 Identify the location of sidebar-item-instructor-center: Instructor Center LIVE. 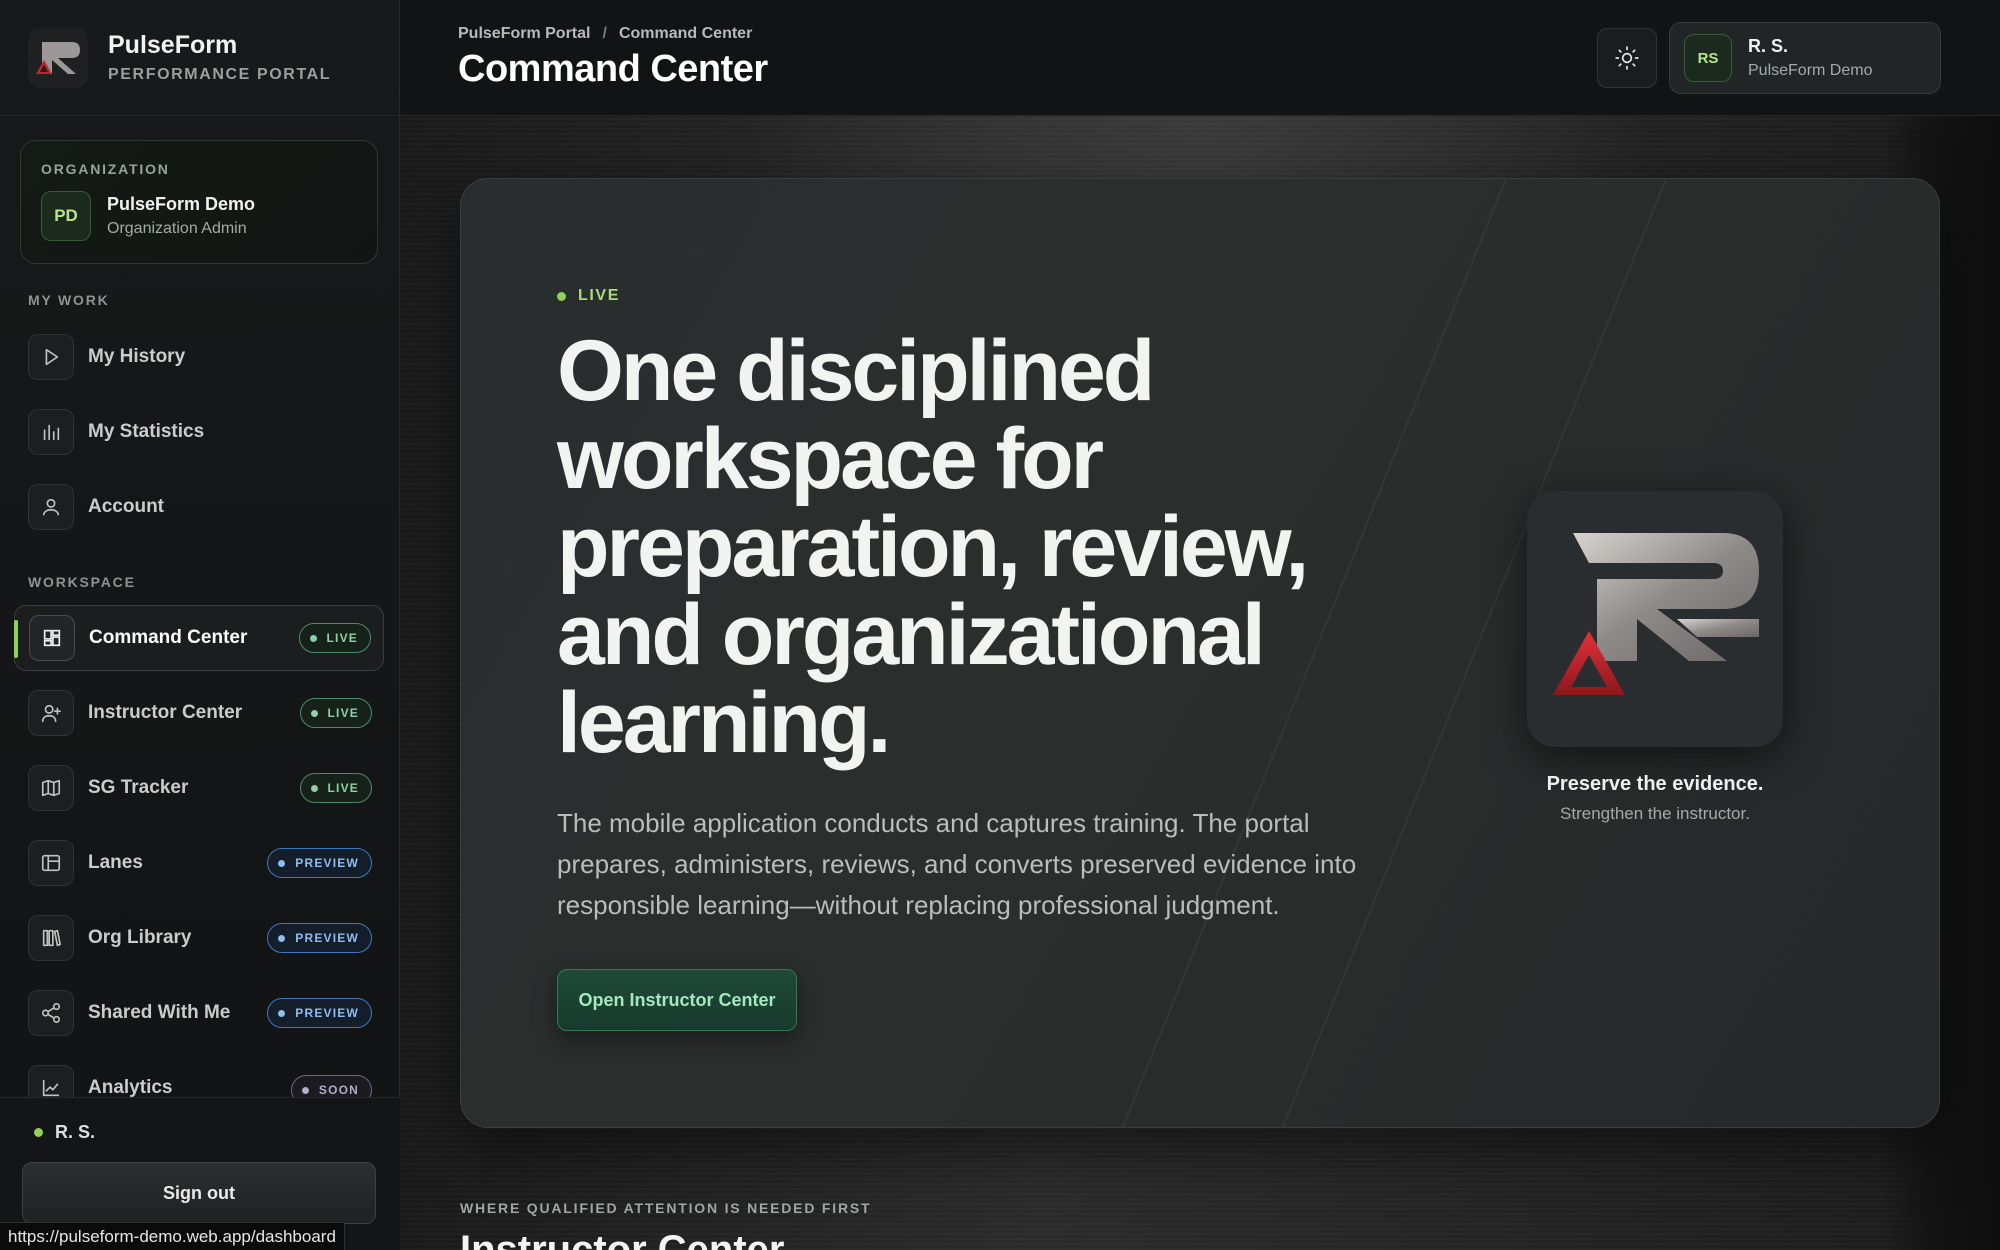
(199, 713).